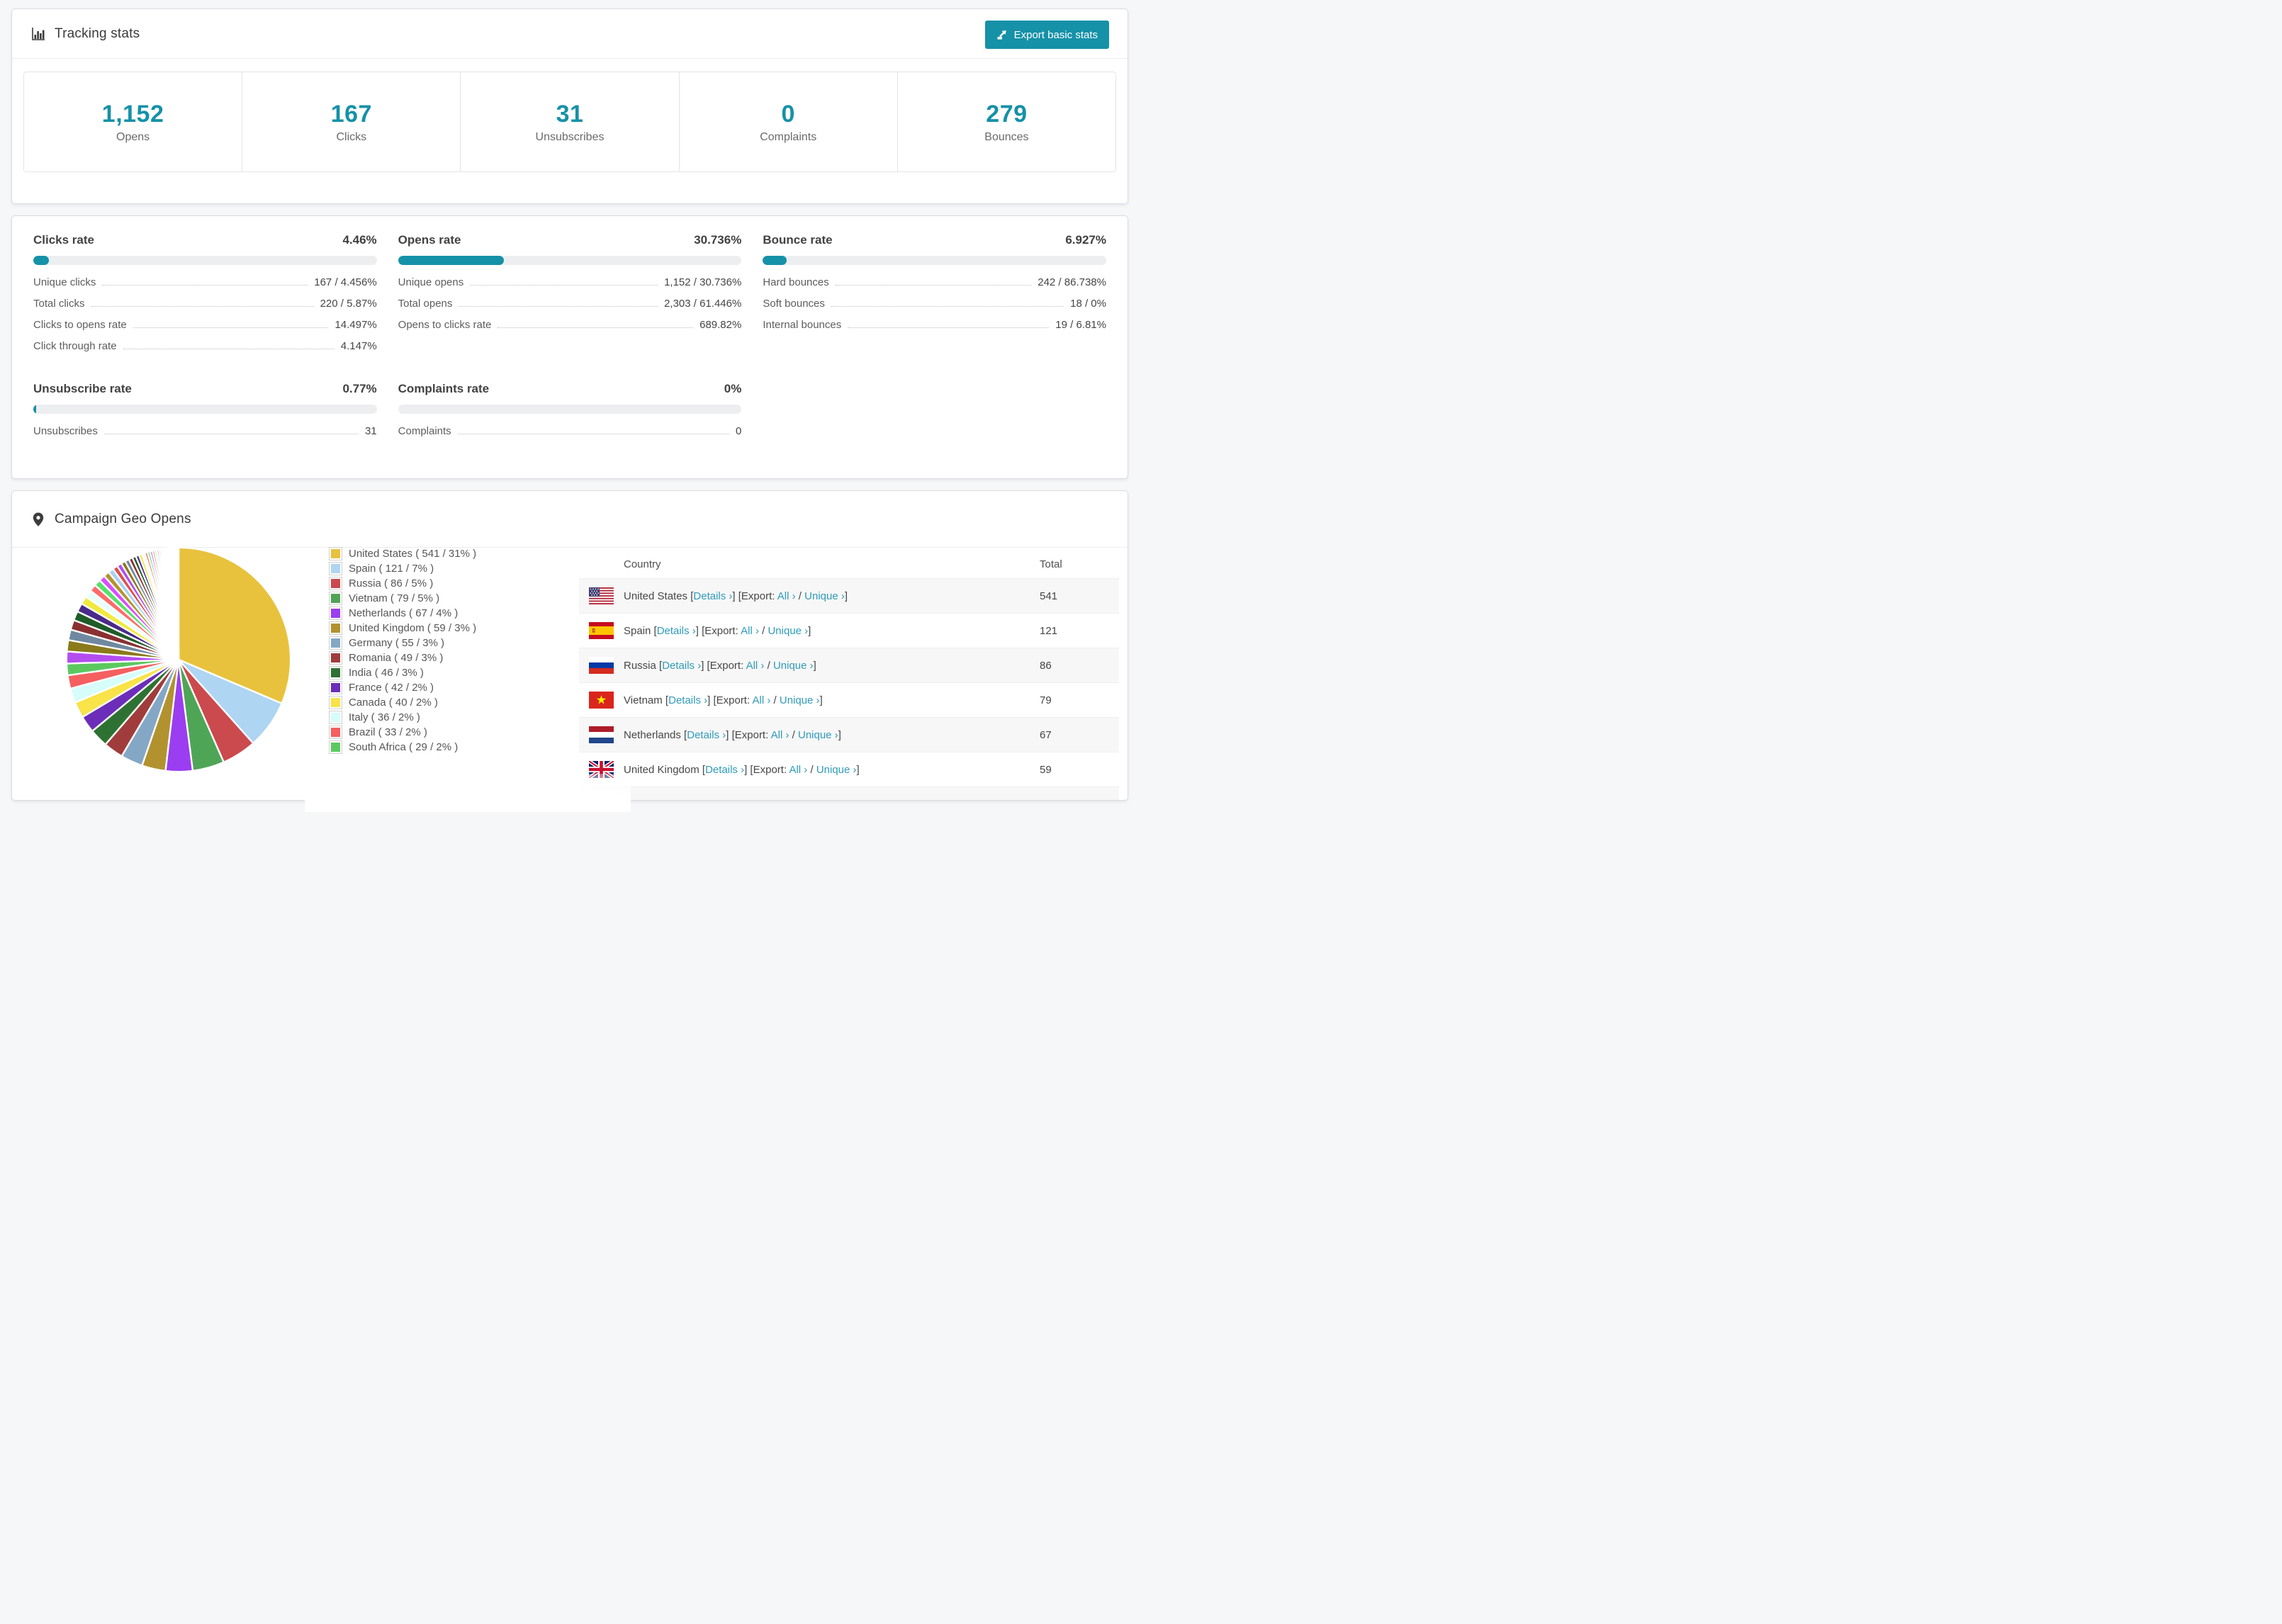 This screenshot has height=1624, width=2282. I want to click on summary-stat-label: Opens, so click(133, 136).